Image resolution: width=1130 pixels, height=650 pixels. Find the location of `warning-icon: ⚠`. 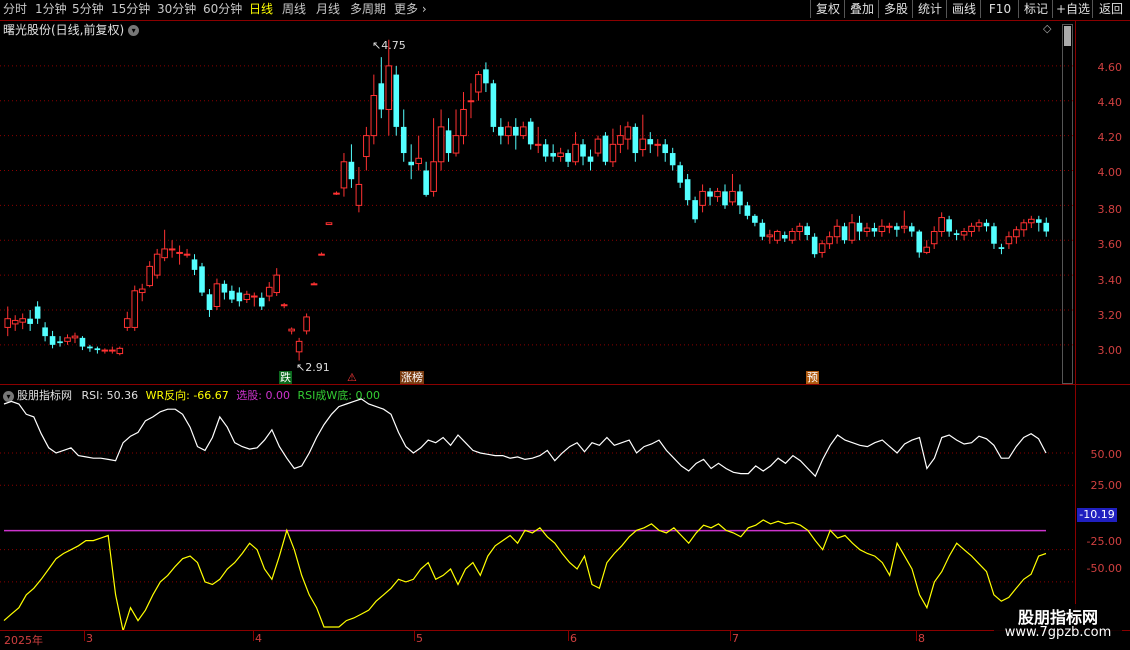

warning-icon: ⚠ is located at coordinates (352, 377).